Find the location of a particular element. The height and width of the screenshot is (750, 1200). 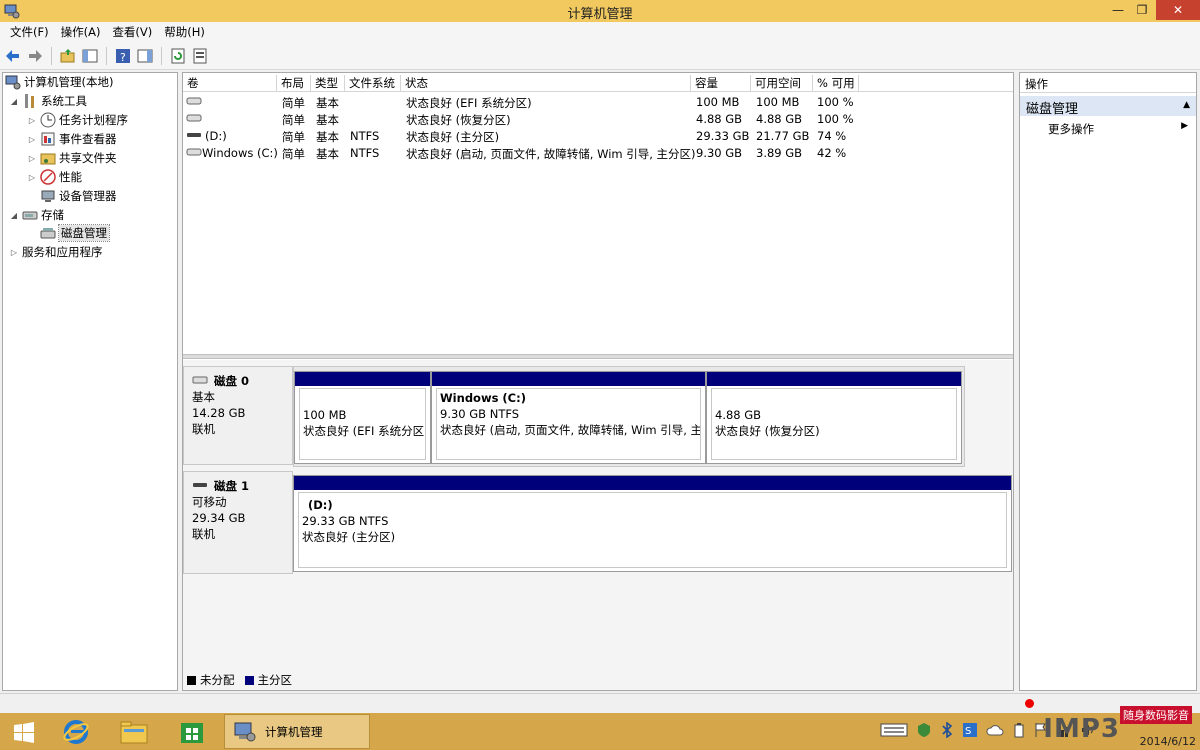

tree-item-root: 计算机管理(本地) is located at coordinates (59, 82).